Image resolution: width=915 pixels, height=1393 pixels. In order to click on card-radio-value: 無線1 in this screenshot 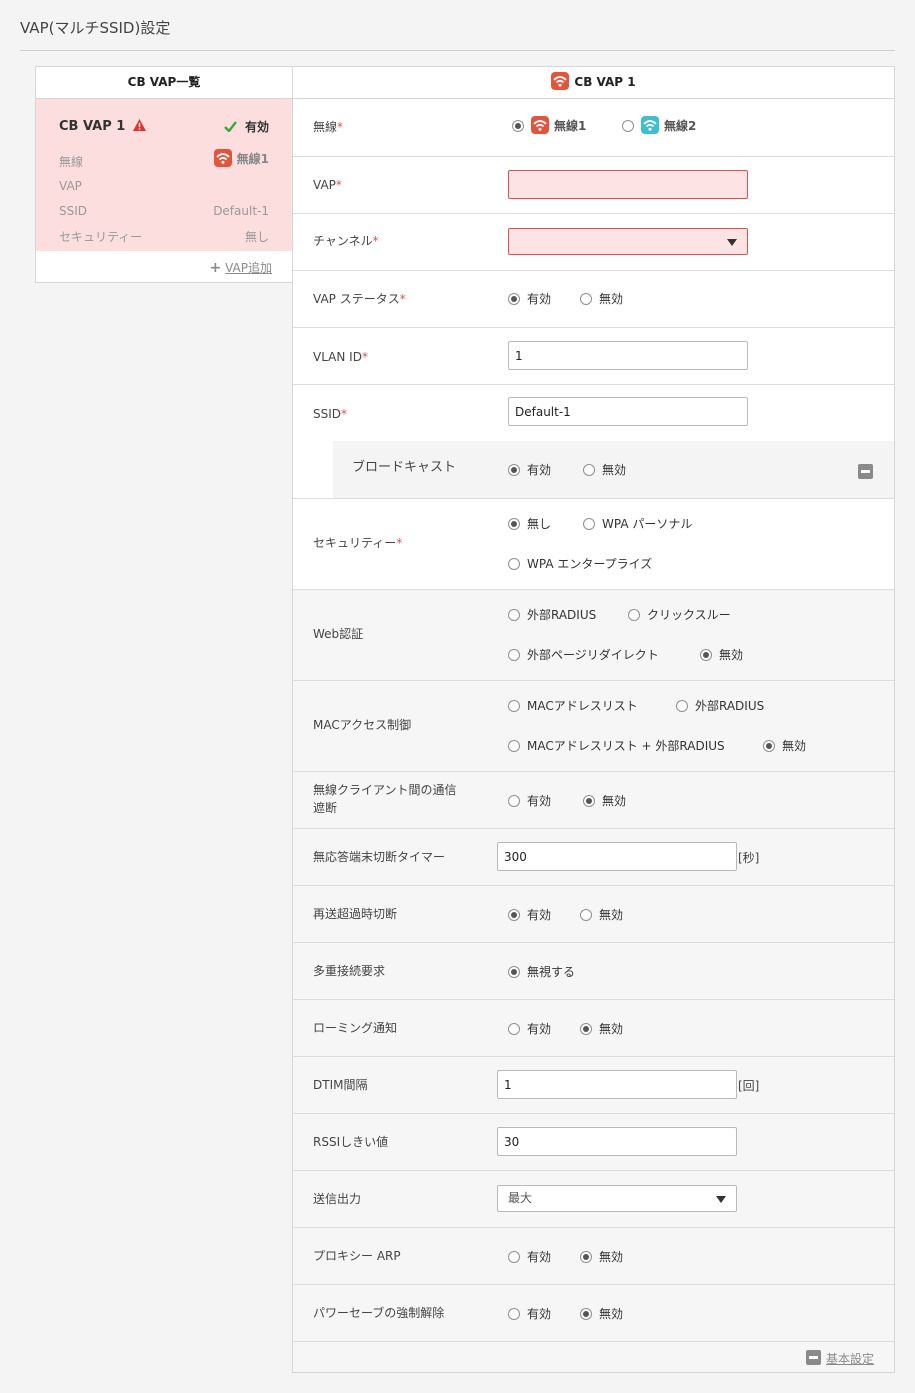, I will do `click(241, 158)`.